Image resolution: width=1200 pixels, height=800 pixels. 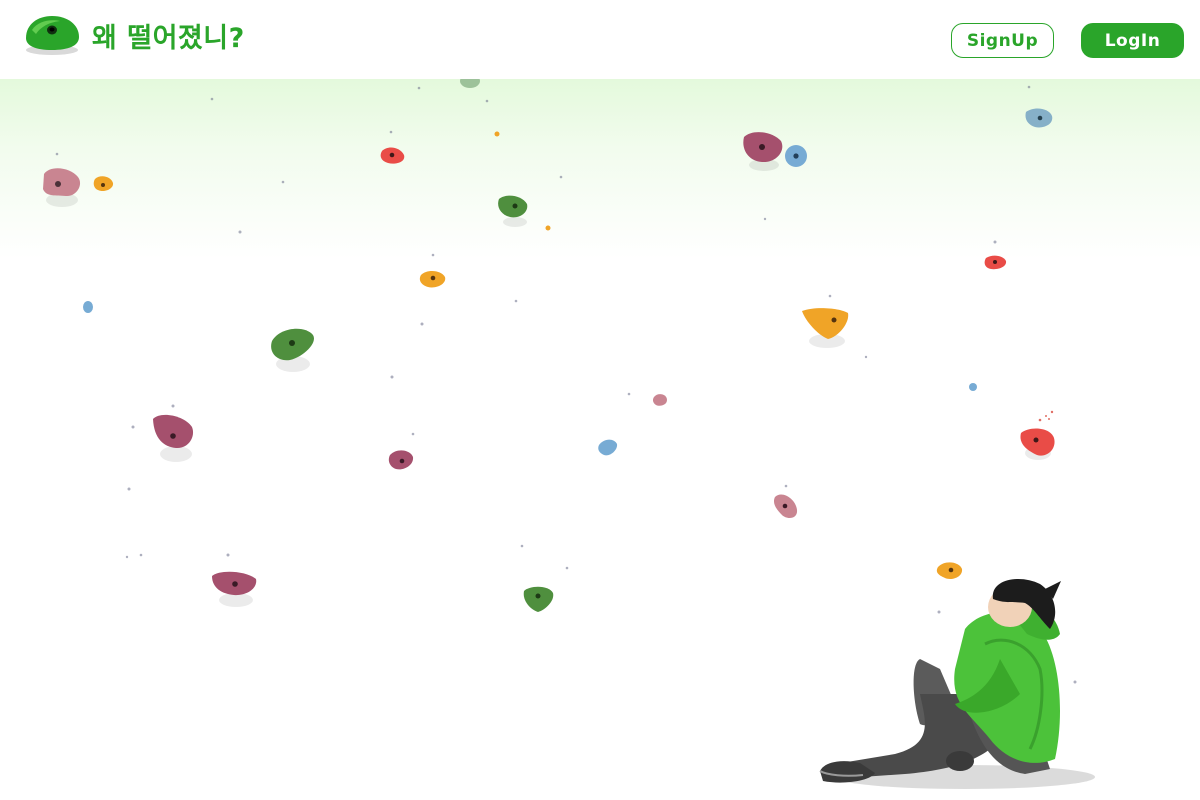 What do you see at coordinates (168, 39) in the screenshot?
I see `brand-title: 왜 떨어졌니?` at bounding box center [168, 39].